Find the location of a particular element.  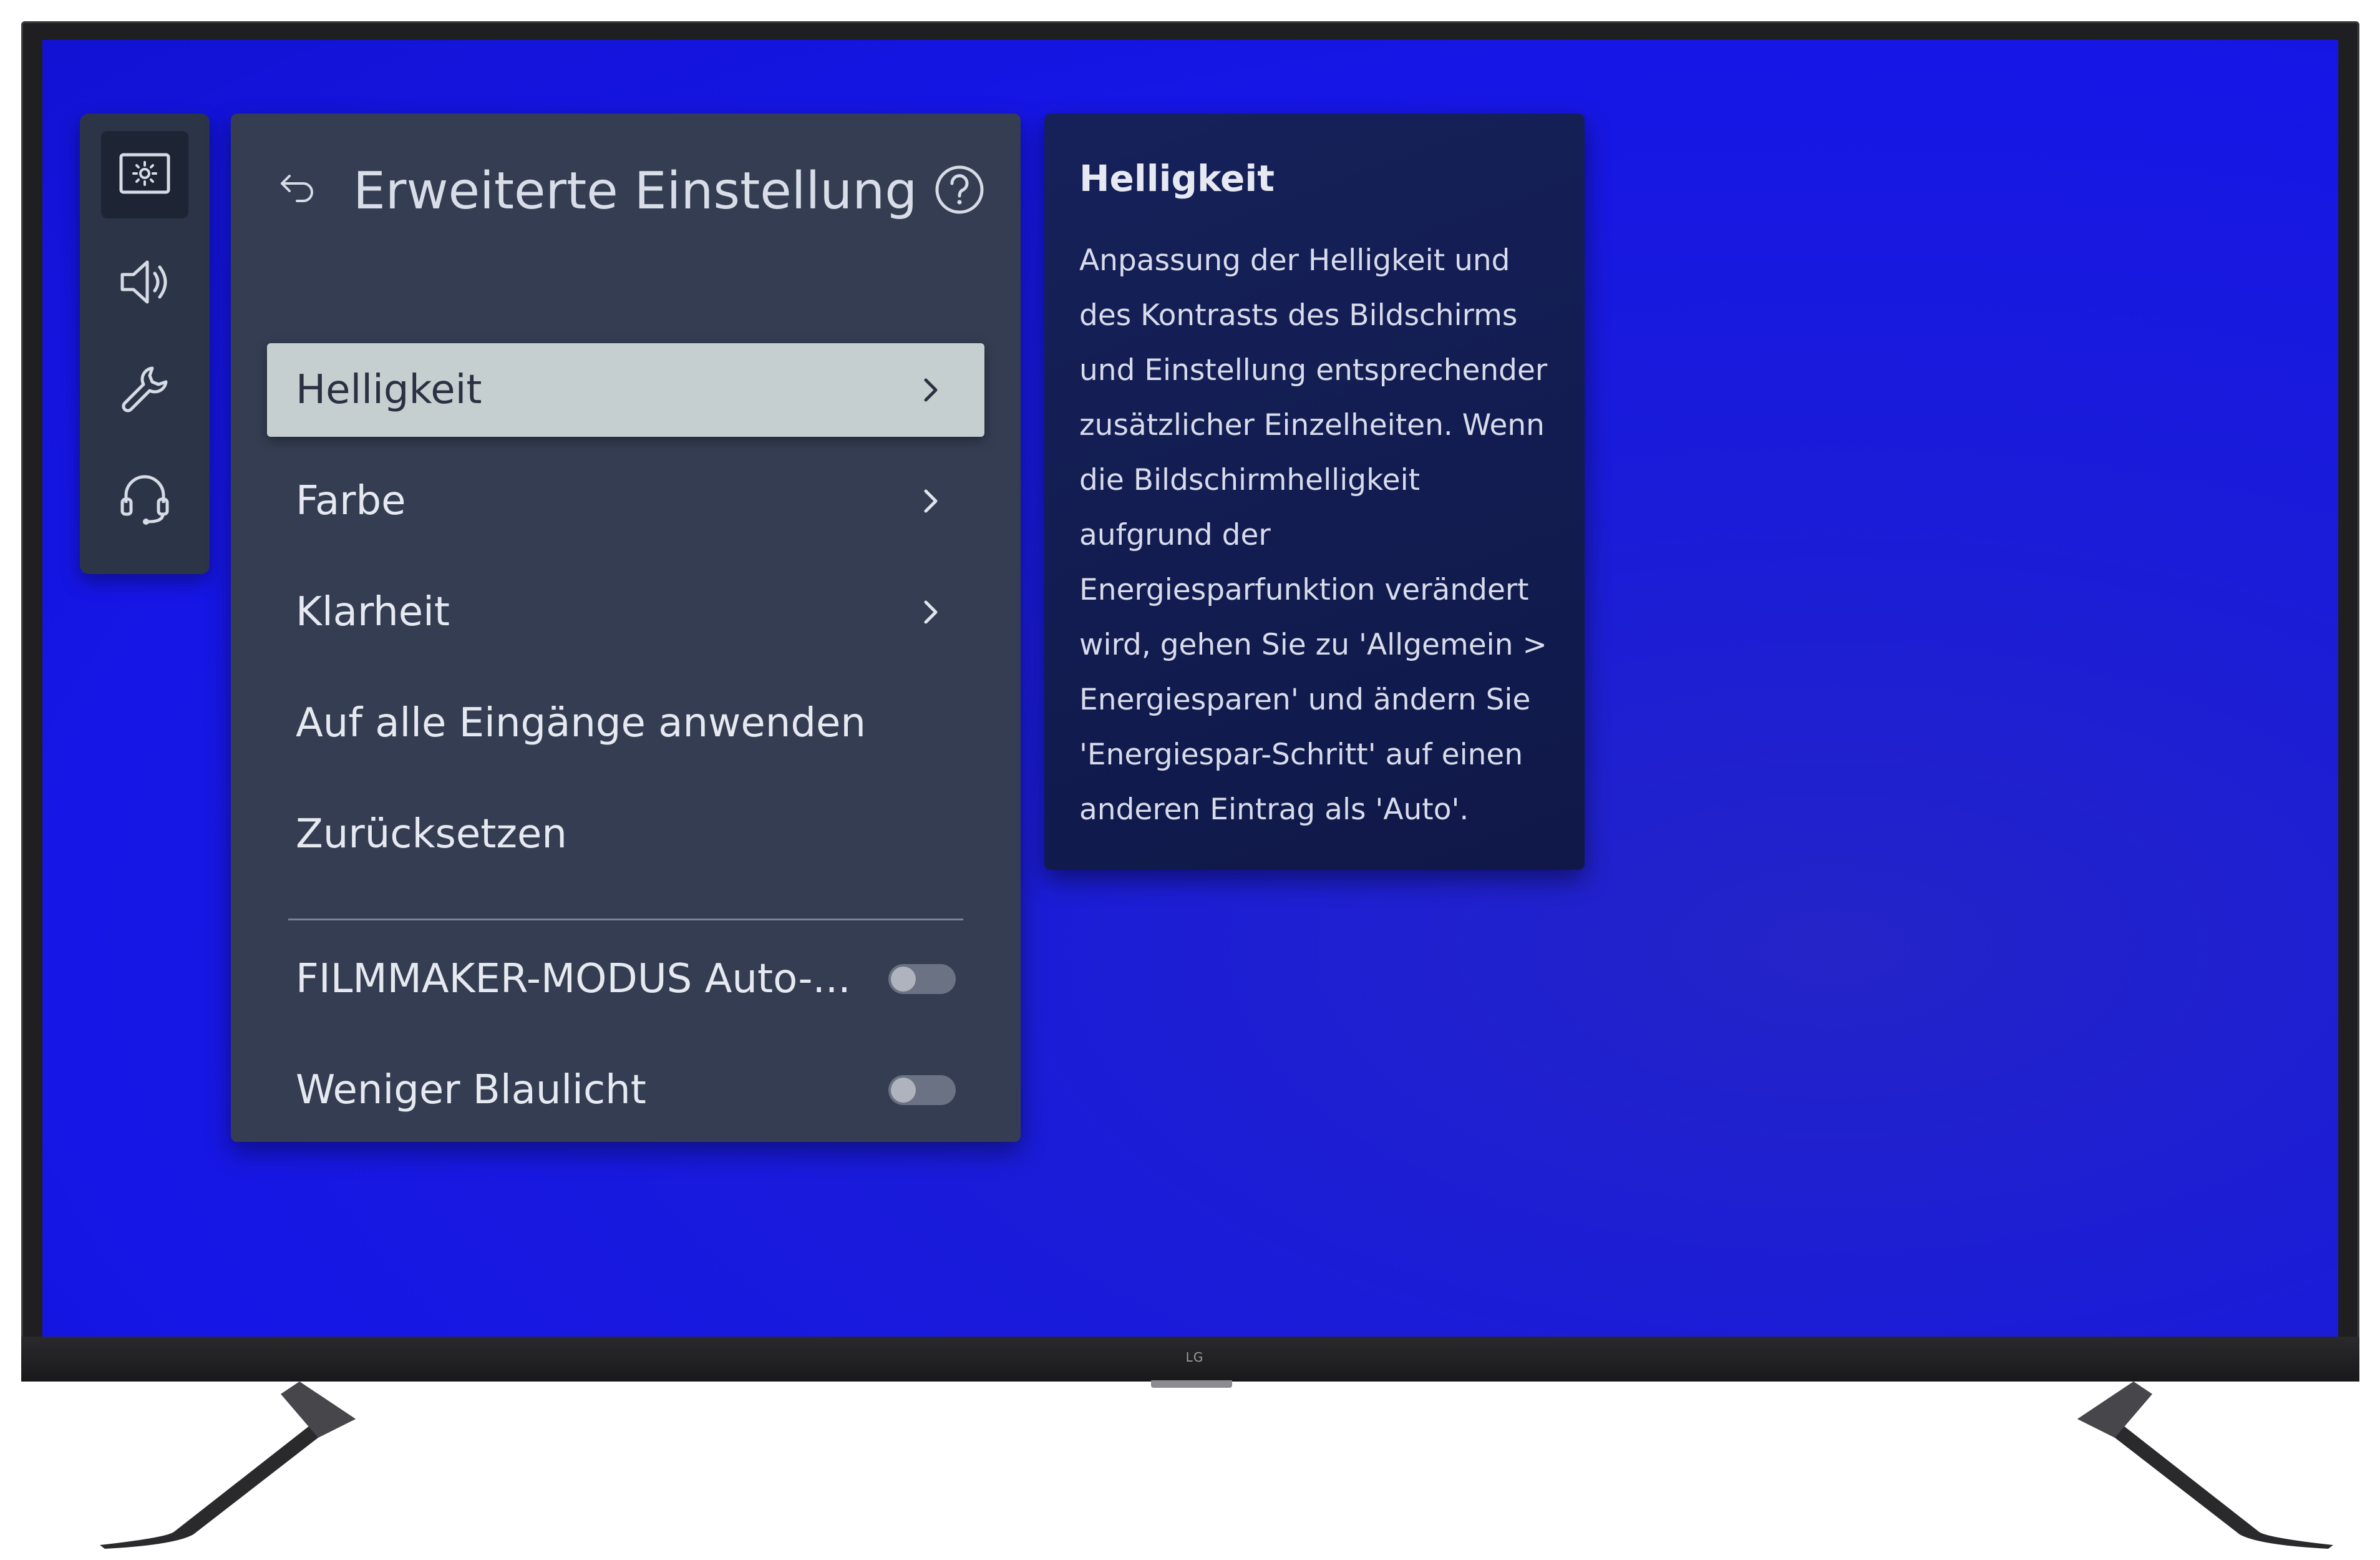

sidebar-item-general is located at coordinates (144, 390).